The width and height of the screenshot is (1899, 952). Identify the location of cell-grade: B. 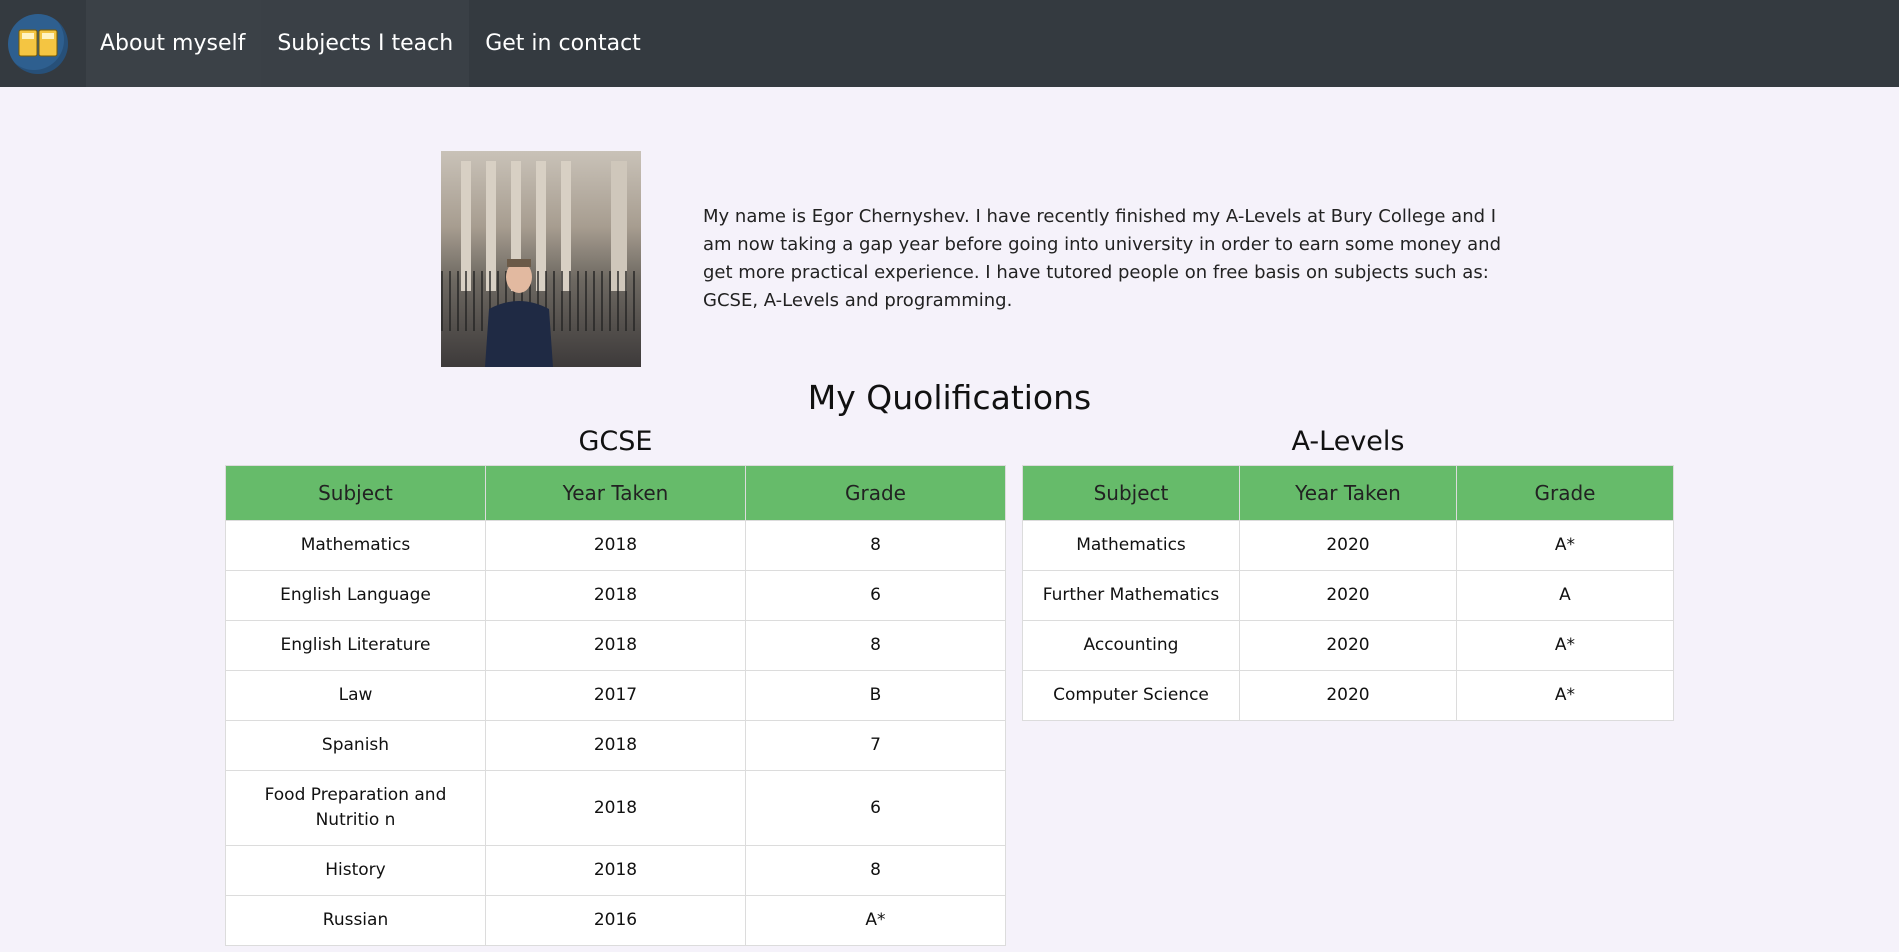
(875, 695).